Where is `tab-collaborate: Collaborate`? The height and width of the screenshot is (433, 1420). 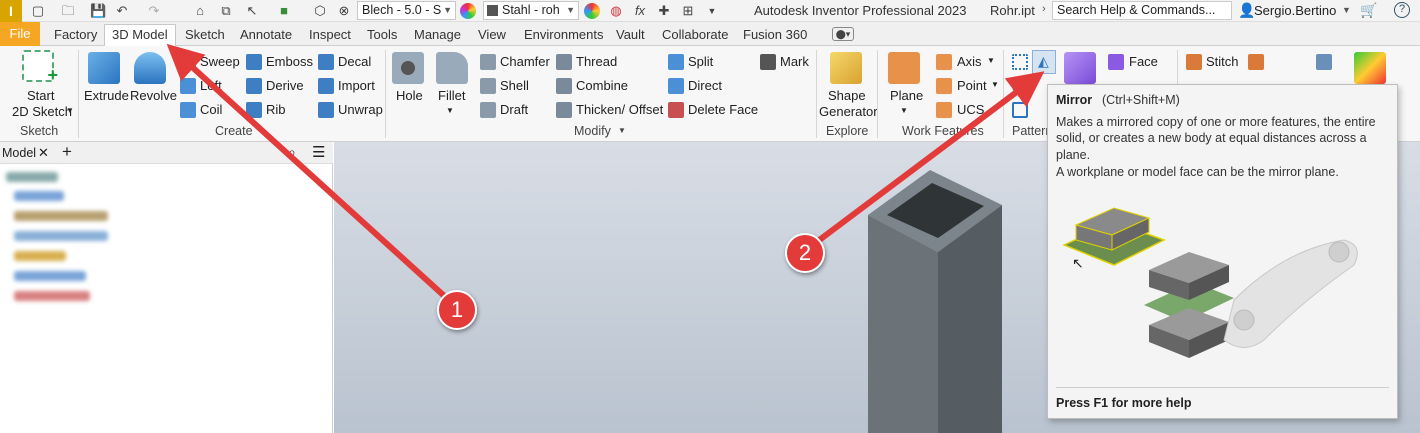
tab-collaborate: Collaborate is located at coordinates (695, 35).